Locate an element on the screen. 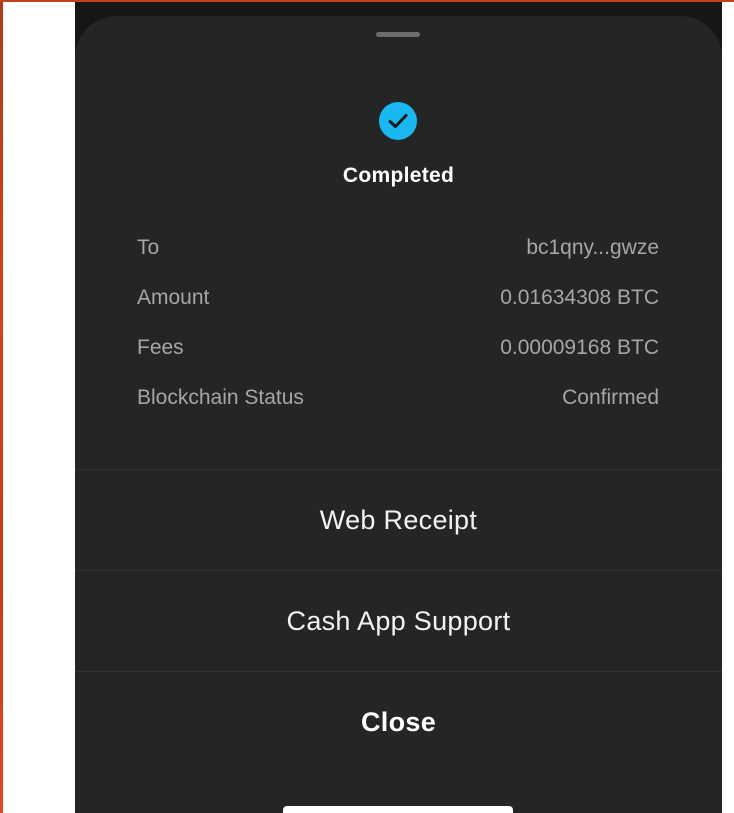 The height and width of the screenshot is (813, 734). web-receipt-button: Web Receipt is located at coordinates (398, 520).